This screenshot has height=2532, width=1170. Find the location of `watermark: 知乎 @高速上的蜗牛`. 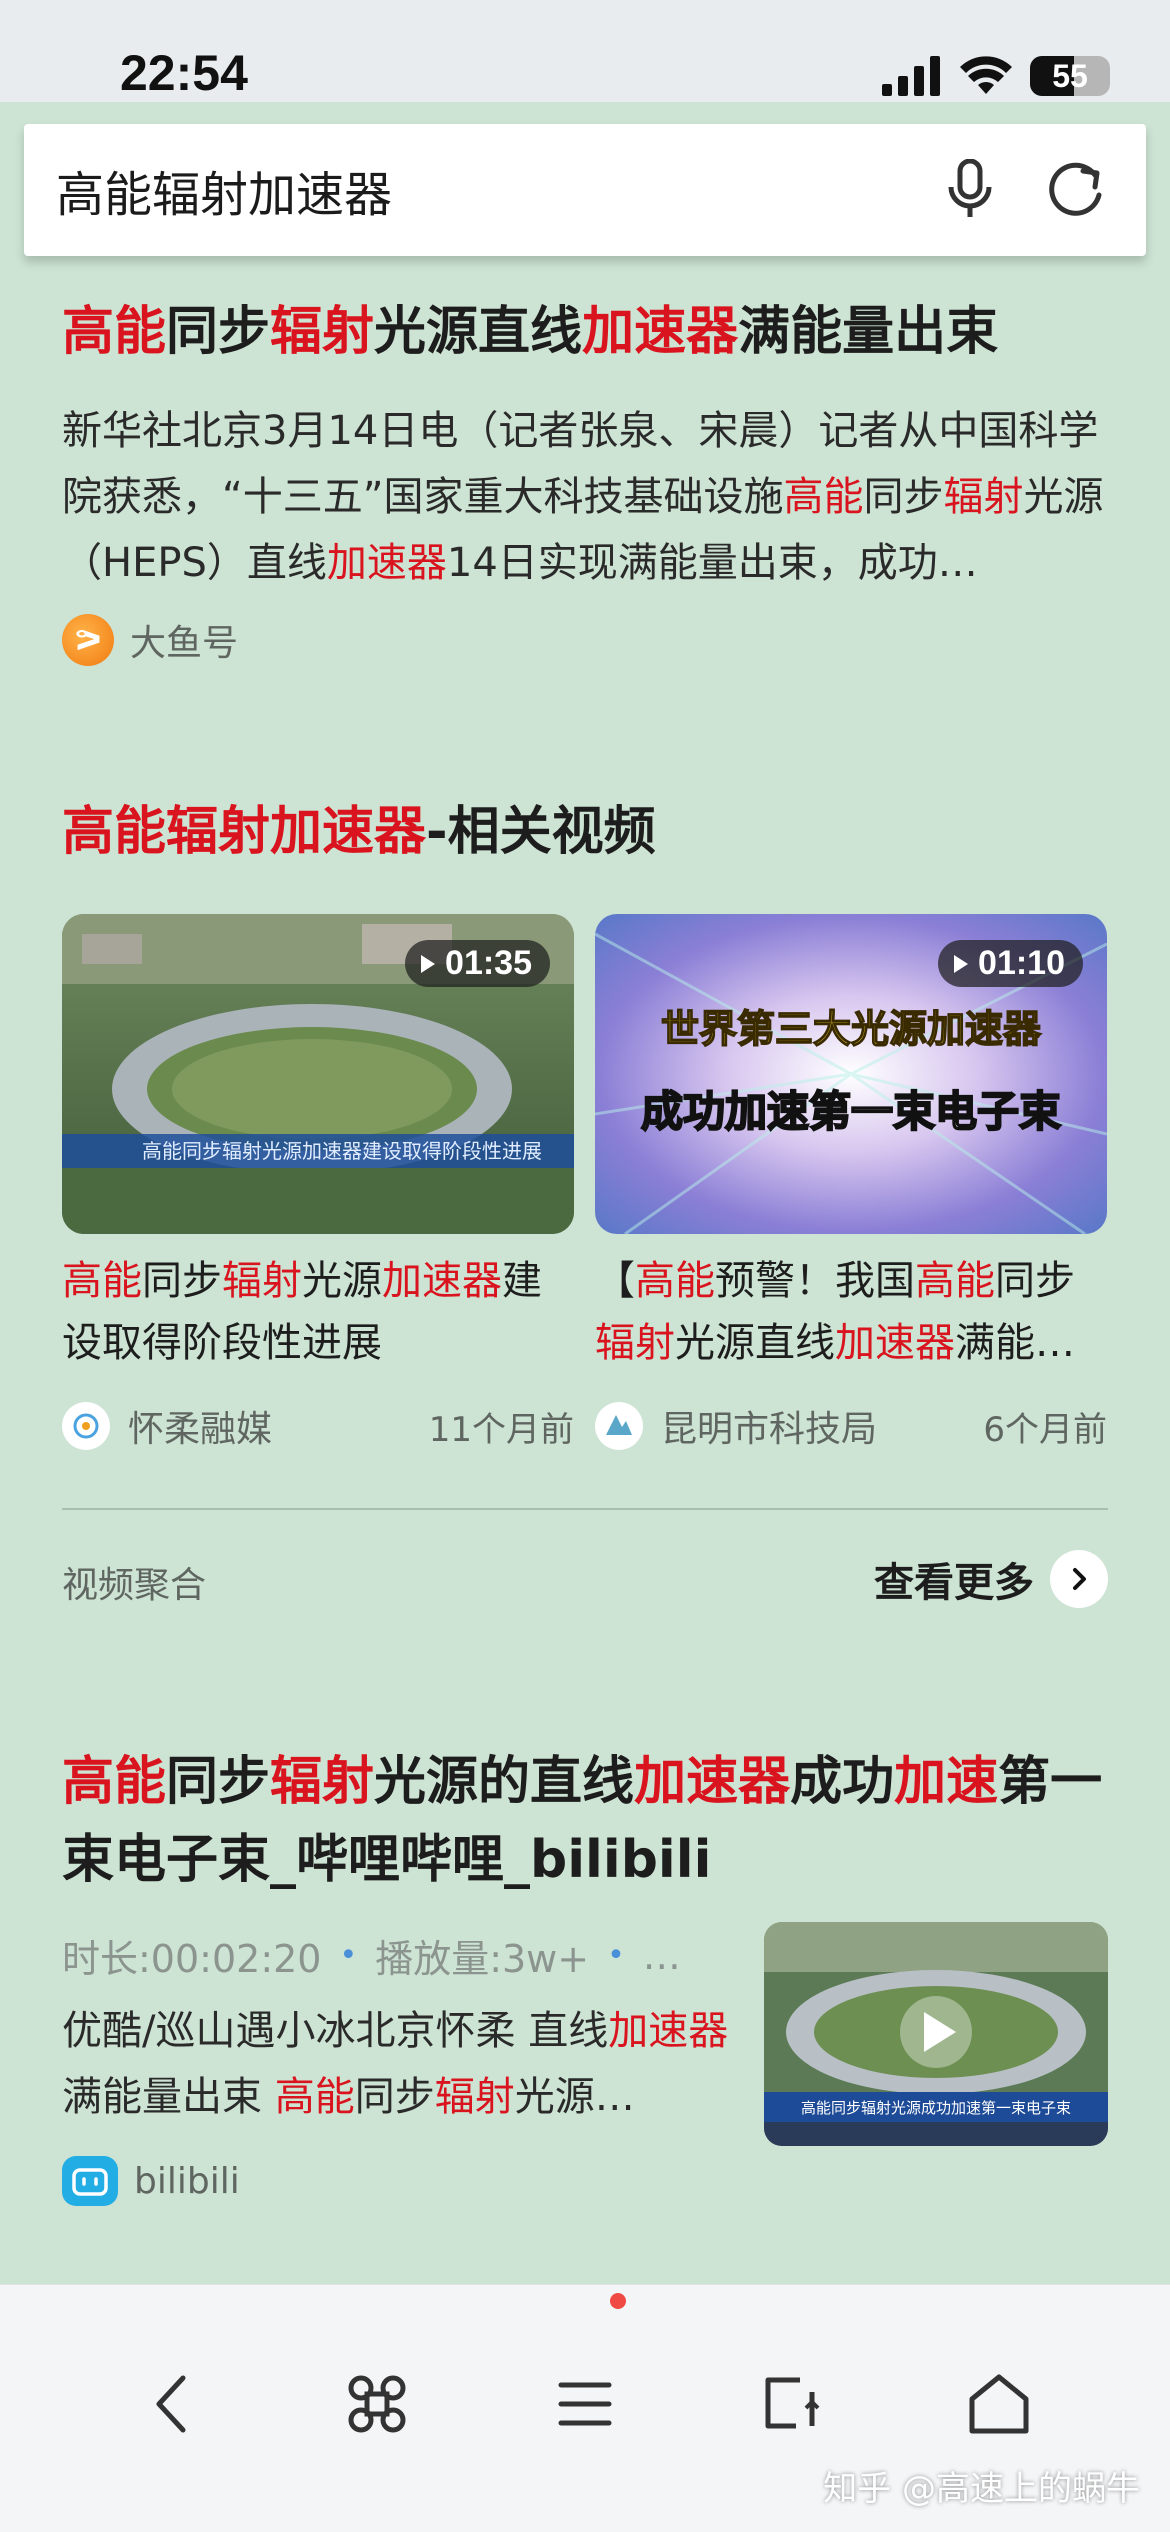

watermark: 知乎 @高速上的蜗牛 is located at coordinates (981, 2489).